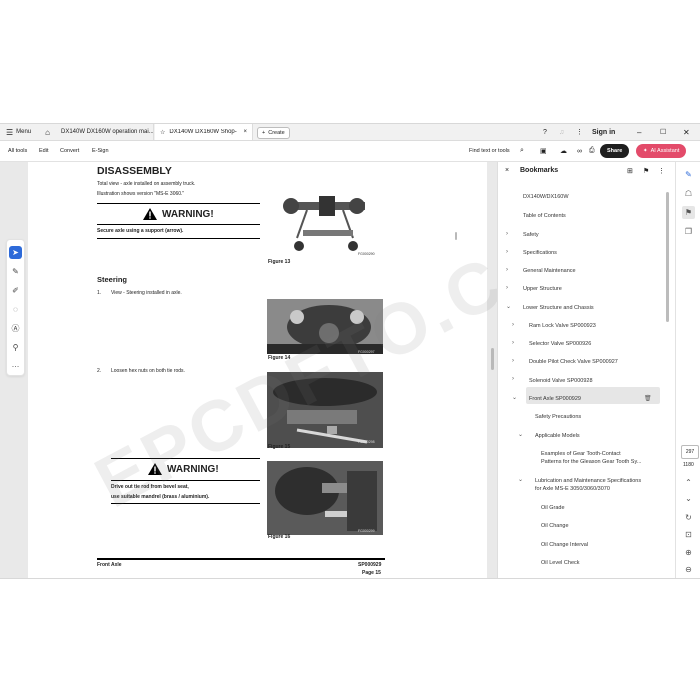  Describe the element at coordinates (15, 328) in the screenshot. I see `text-select-icon: Ⓐ` at that location.